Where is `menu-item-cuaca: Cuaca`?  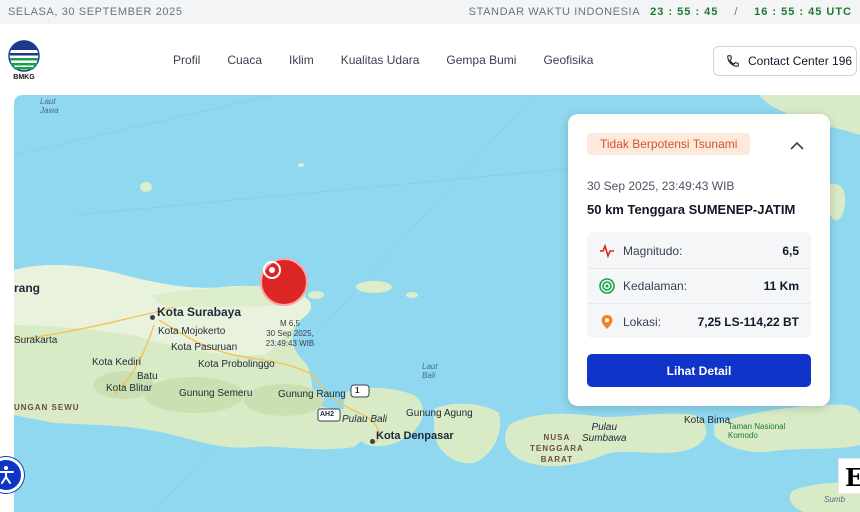 menu-item-cuaca: Cuaca is located at coordinates (244, 60).